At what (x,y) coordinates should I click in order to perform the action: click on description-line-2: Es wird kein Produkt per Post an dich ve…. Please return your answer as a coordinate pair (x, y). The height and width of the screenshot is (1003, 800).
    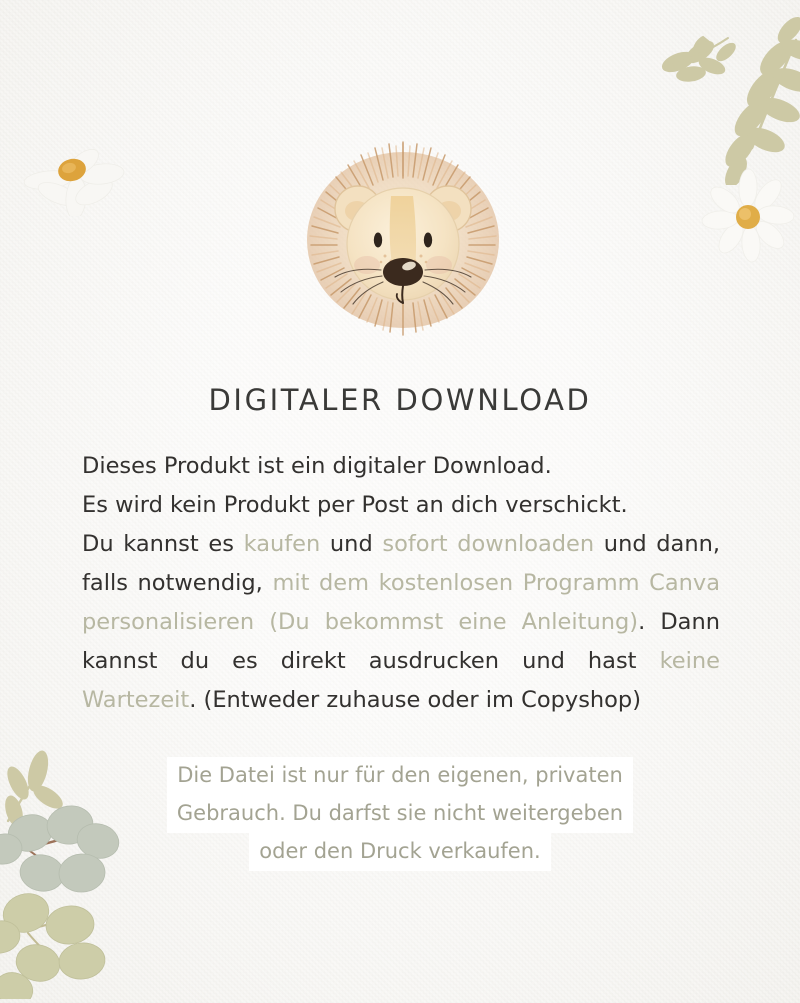
    Looking at the image, I should click on (355, 505).